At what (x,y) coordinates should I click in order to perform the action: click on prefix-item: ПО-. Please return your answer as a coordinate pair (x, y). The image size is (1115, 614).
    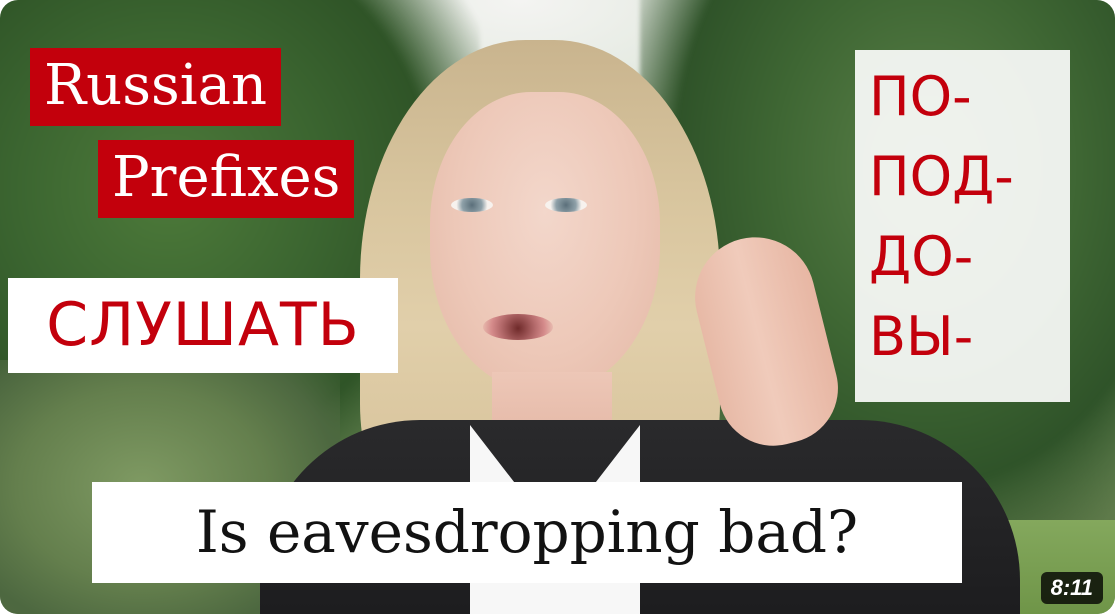
    Looking at the image, I should click on (920, 96).